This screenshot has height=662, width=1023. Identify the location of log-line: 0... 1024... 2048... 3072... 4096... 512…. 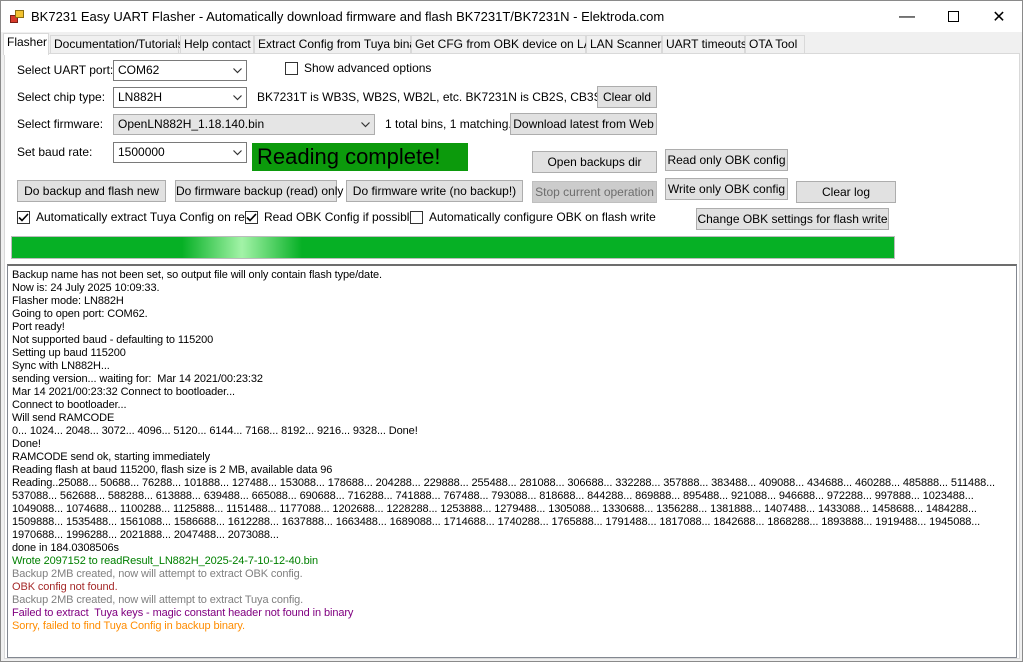
(215, 431).